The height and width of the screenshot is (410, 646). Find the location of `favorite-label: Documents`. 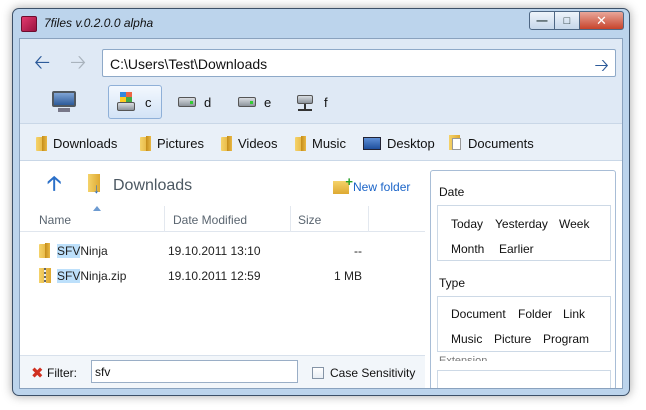

favorite-label: Documents is located at coordinates (501, 143).